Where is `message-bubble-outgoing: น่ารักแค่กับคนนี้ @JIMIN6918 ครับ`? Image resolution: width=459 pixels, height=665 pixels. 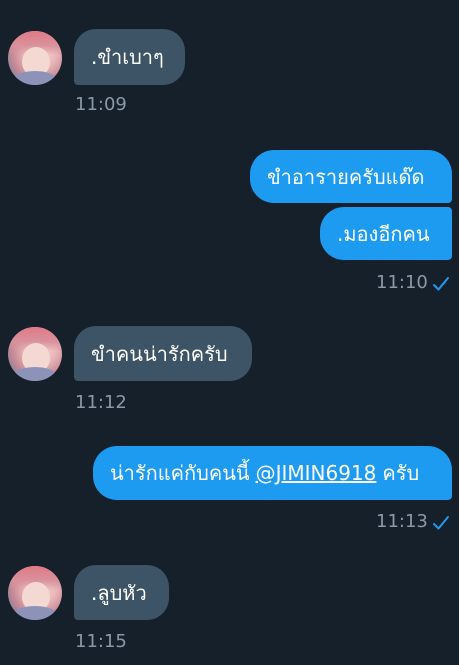 message-bubble-outgoing: น่ารักแค่กับคนนี้ @JIMIN6918 ครับ is located at coordinates (272, 473).